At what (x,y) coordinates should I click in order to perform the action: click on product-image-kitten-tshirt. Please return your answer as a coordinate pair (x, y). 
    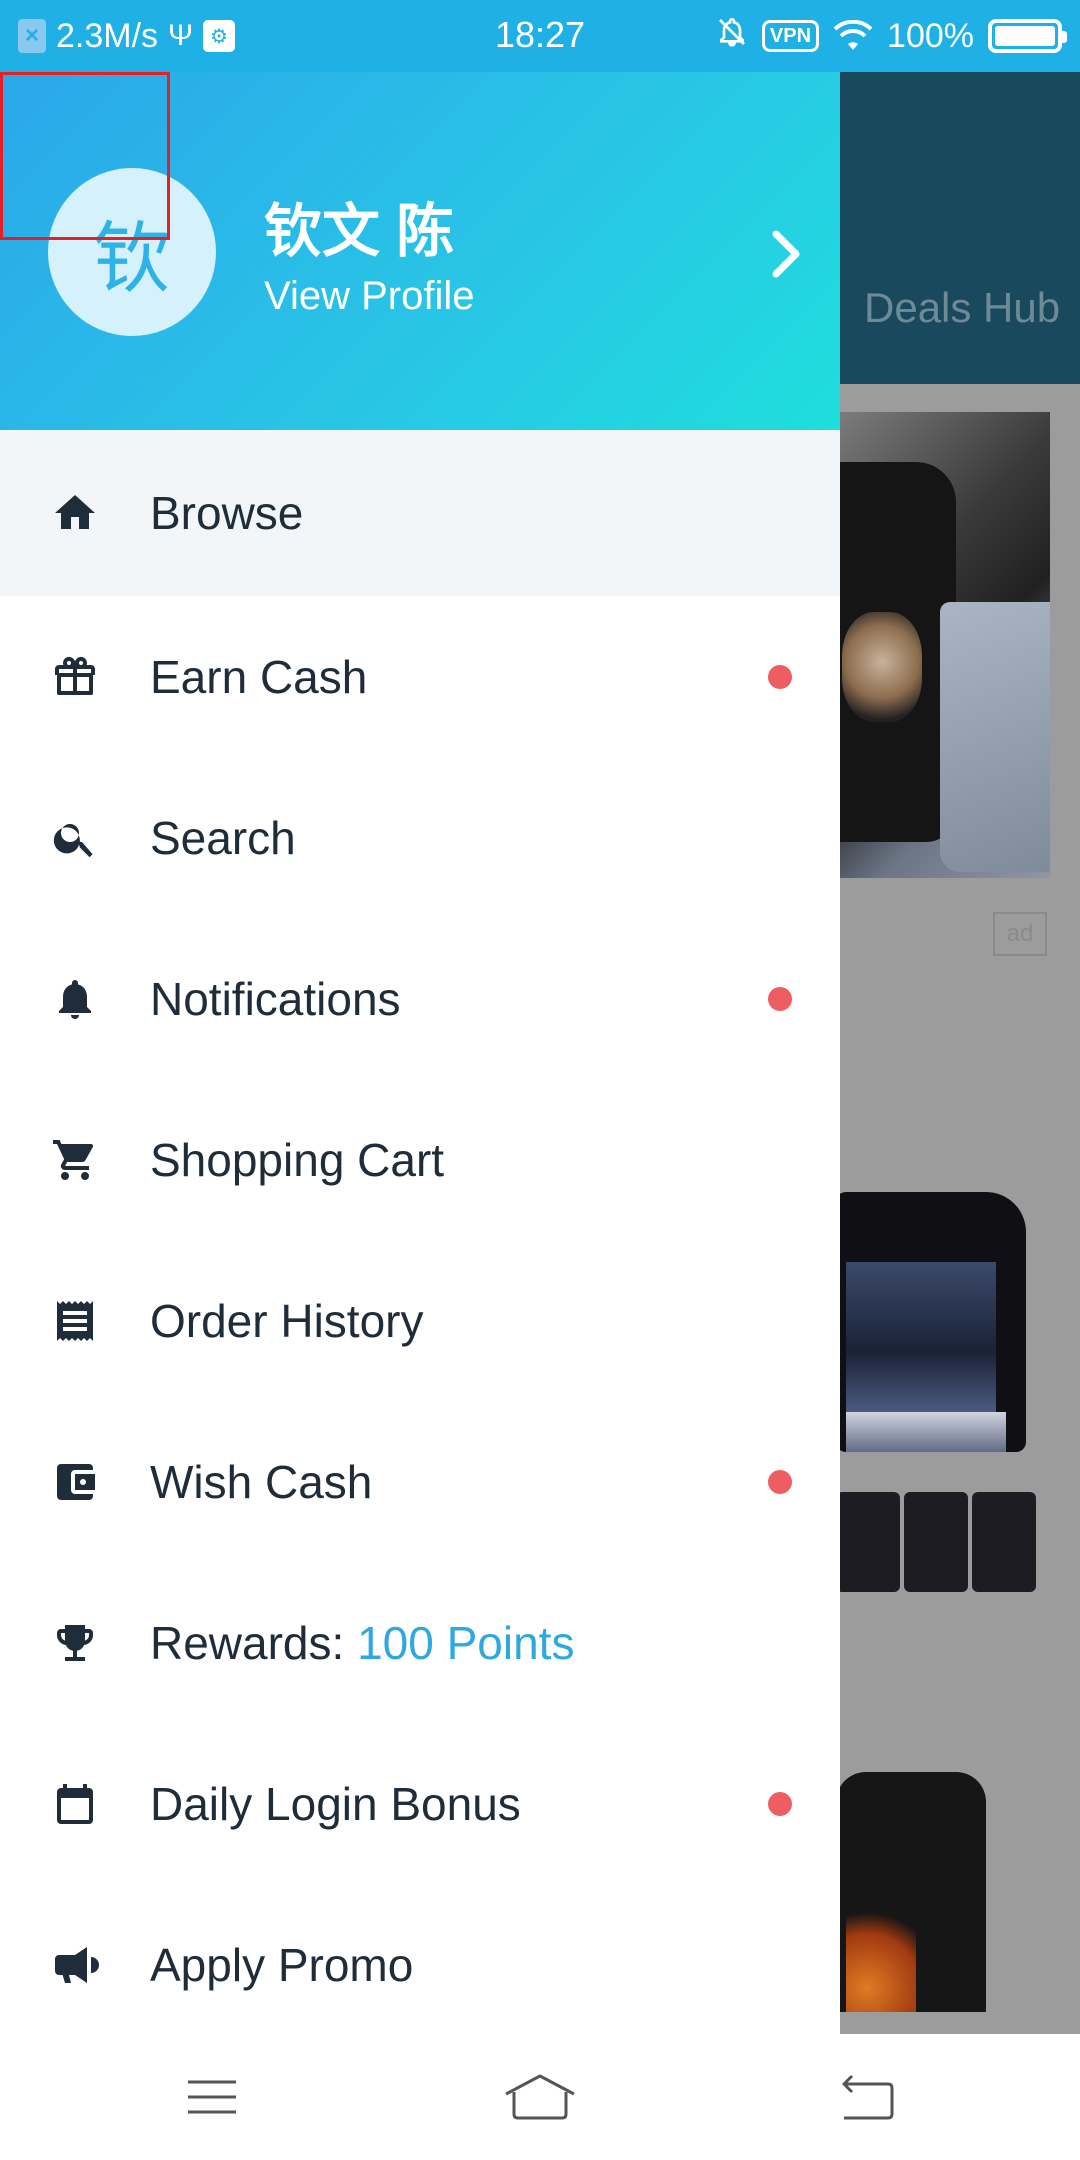
    Looking at the image, I should click on (943, 645).